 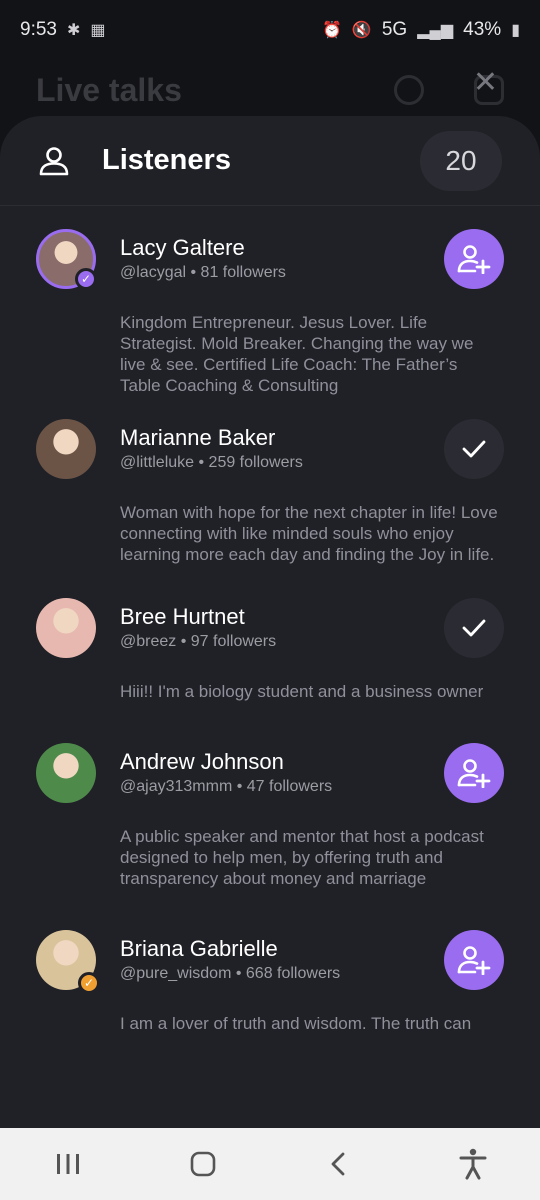 What do you see at coordinates (361, 30) in the screenshot?
I see `mute-icon: 🔇` at bounding box center [361, 30].